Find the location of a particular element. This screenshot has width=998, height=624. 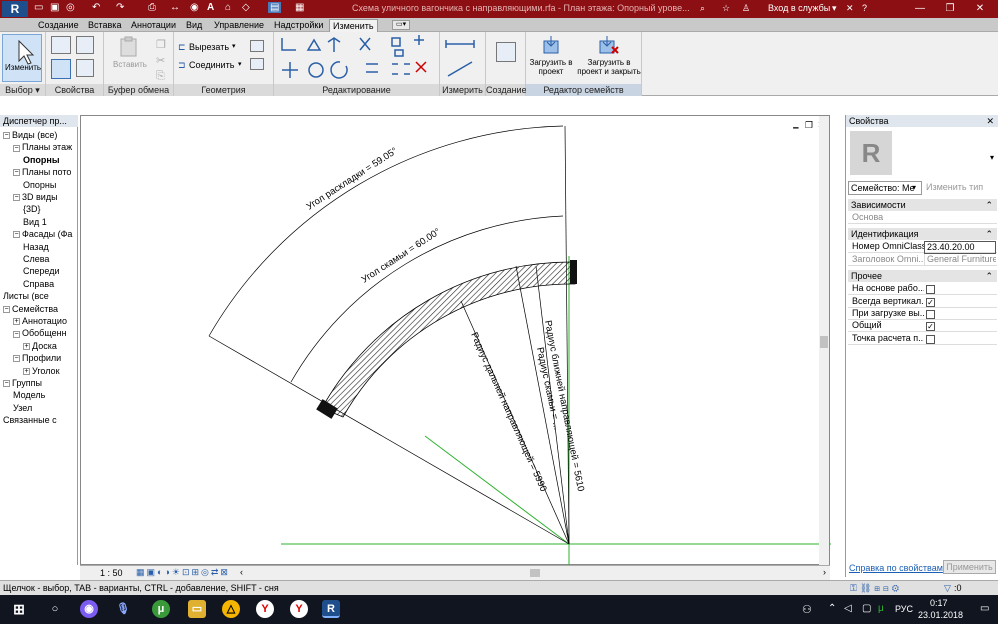

tag-icon: ◉ is located at coordinates (194, 7).